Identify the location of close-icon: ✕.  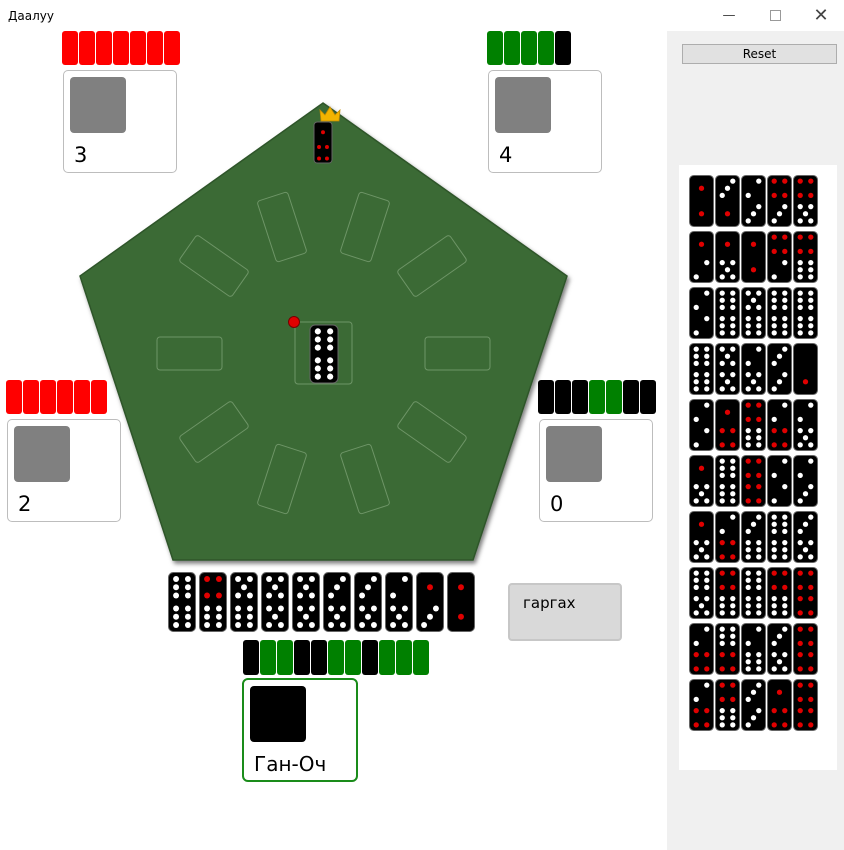
(821, 15).